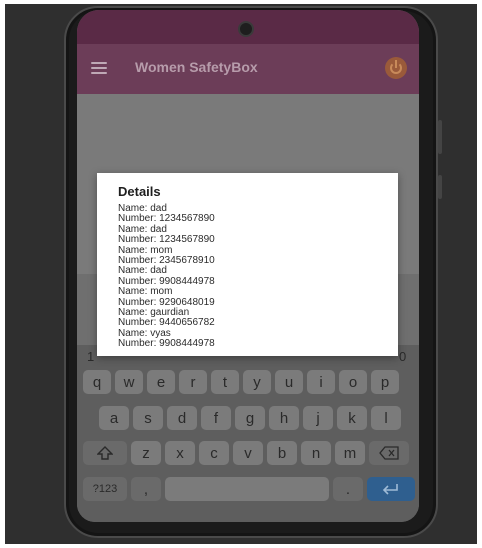  Describe the element at coordinates (182, 418) in the screenshot. I see `key-d: d` at that location.